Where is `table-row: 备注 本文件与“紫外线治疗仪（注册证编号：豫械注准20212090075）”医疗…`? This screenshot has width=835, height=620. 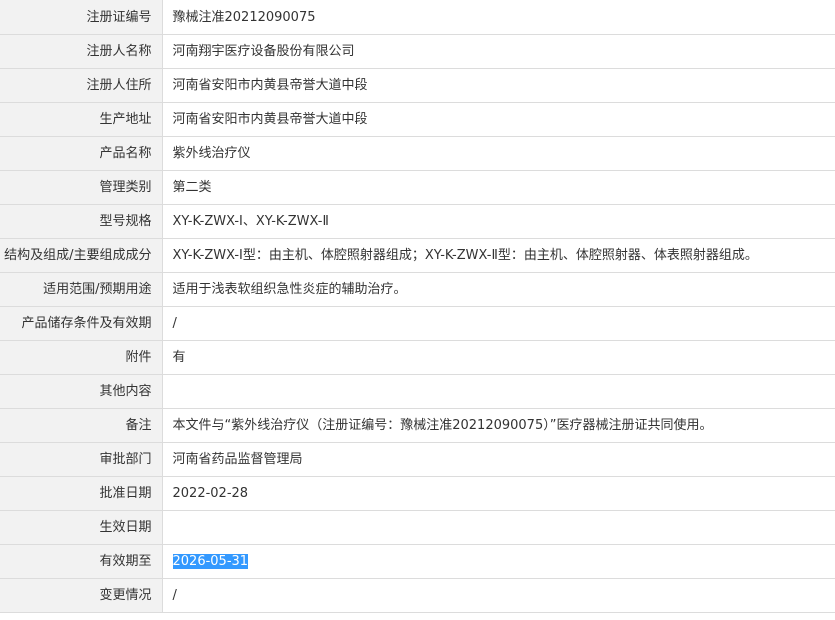
table-row: 备注 本文件与“紫外线治疗仪（注册证编号：豫械注准20212090075）”医疗… is located at coordinates (417, 425).